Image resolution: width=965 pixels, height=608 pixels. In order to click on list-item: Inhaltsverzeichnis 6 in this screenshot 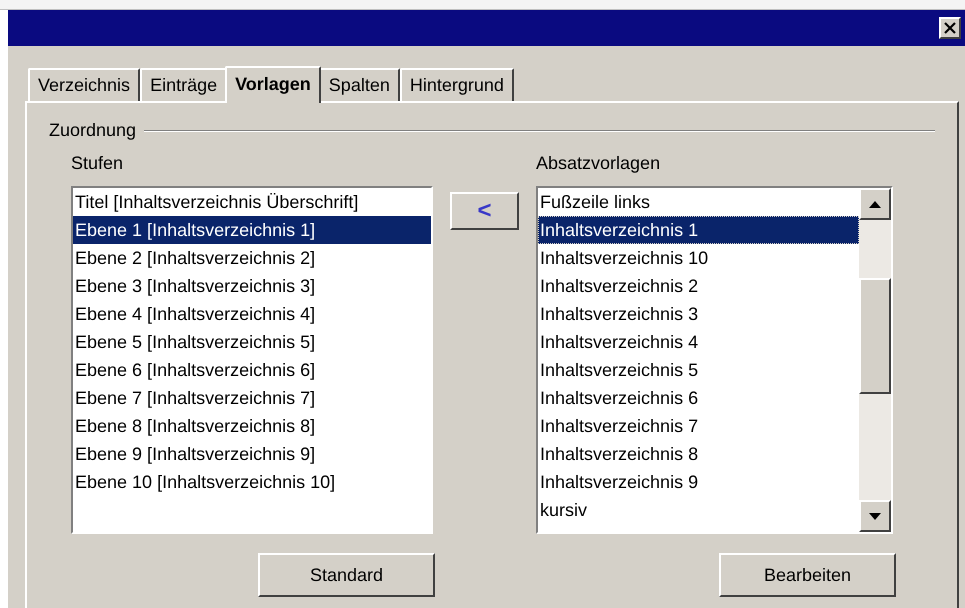, I will do `click(698, 398)`.